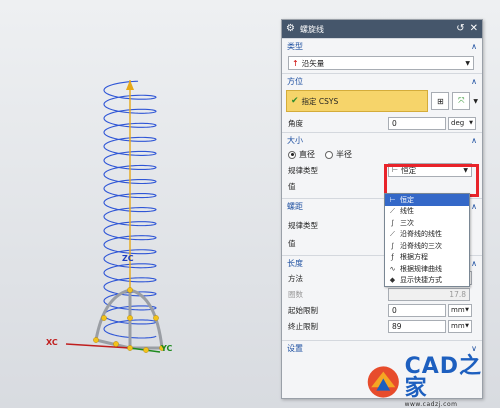  I want to click on size-rule-row: 规律类型 ⊢ 恒定 ▼, so click(382, 170).